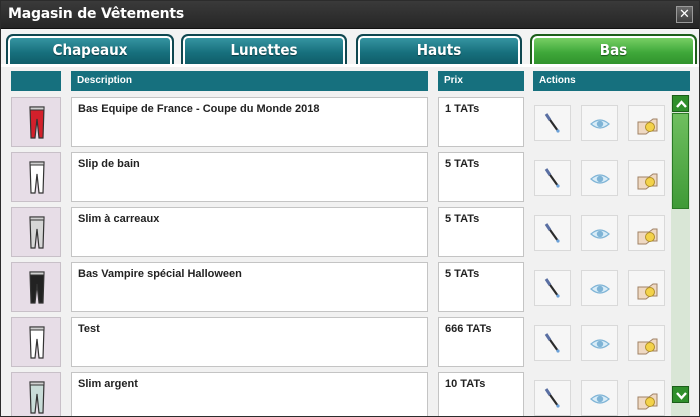 The height and width of the screenshot is (417, 700). Describe the element at coordinates (249, 177) in the screenshot. I see `item-description: Slip de bain` at that location.